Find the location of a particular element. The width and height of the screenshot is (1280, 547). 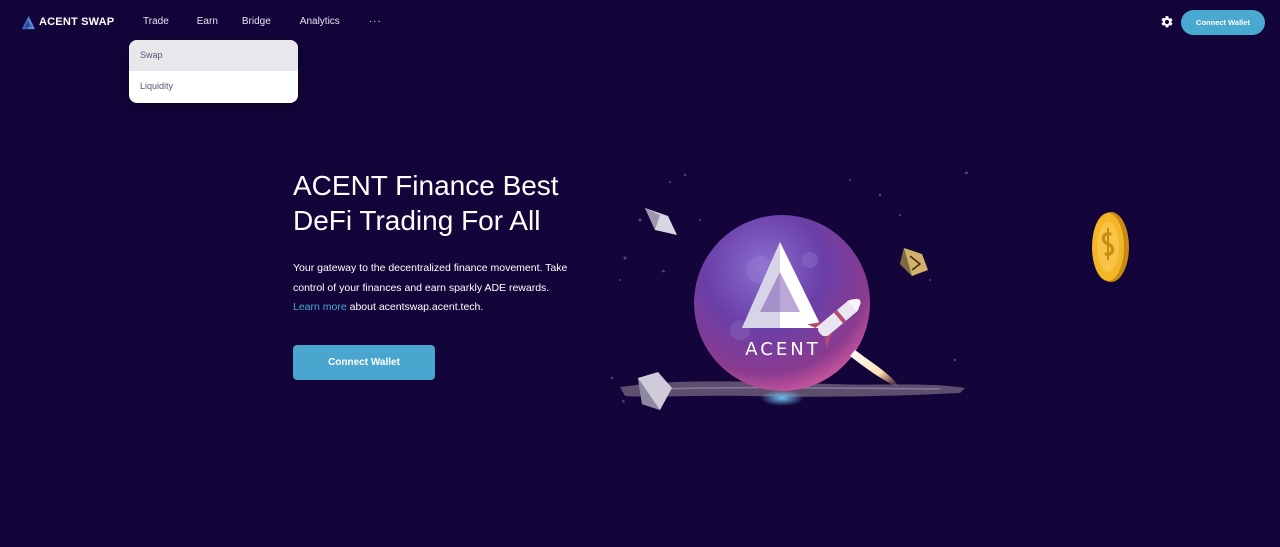

hero-title-line-2: DeFi Trading For All is located at coordinates (417, 220).